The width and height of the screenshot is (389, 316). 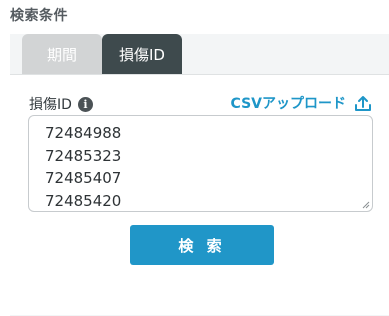 What do you see at coordinates (39, 16) in the screenshot?
I see `section-title: 検索条件` at bounding box center [39, 16].